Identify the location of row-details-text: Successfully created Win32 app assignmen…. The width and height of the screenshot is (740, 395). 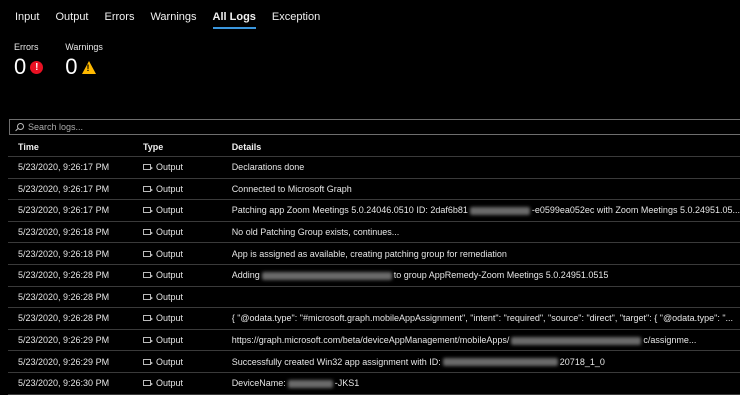
(336, 361).